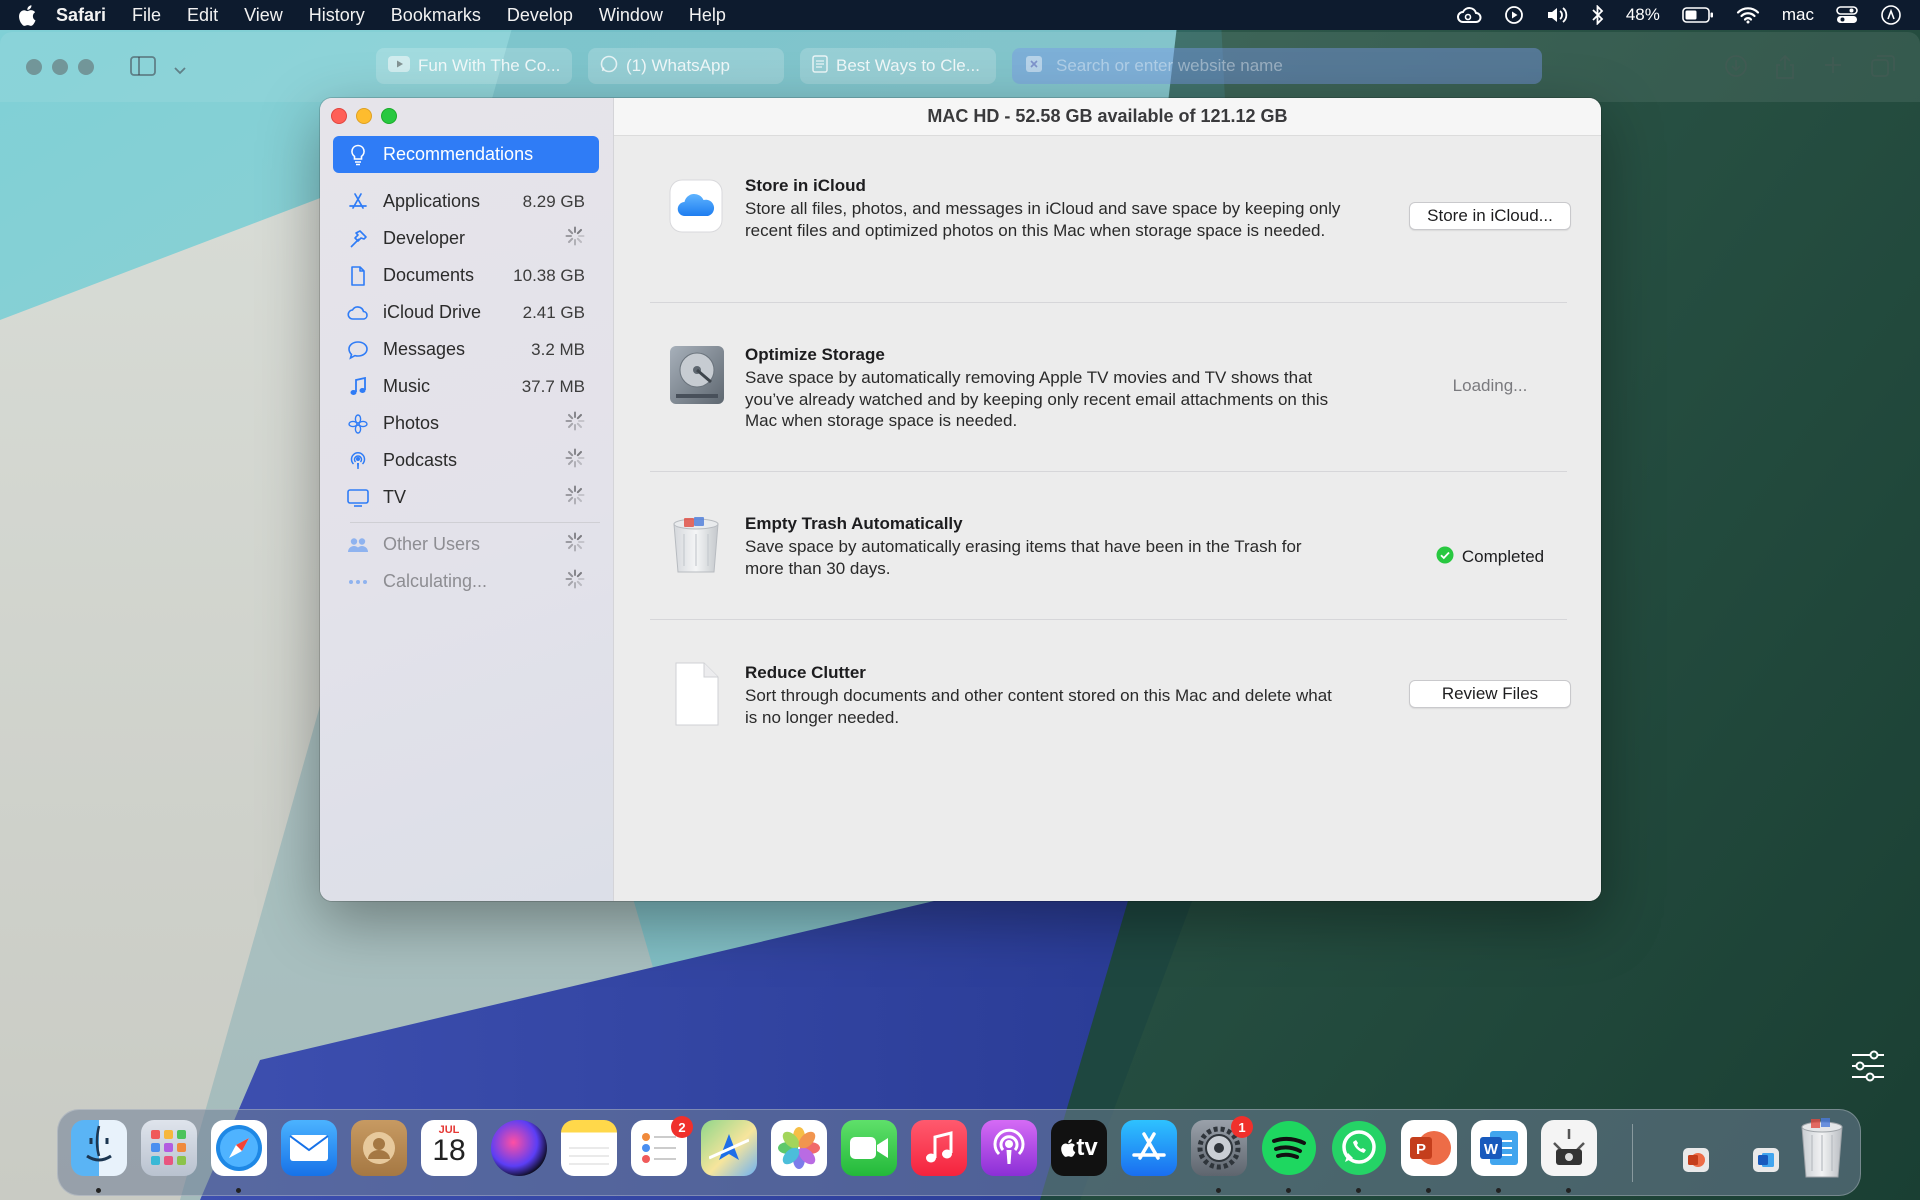  Describe the element at coordinates (432, 201) in the screenshot. I see `sidebar-item-label: Applications` at that location.